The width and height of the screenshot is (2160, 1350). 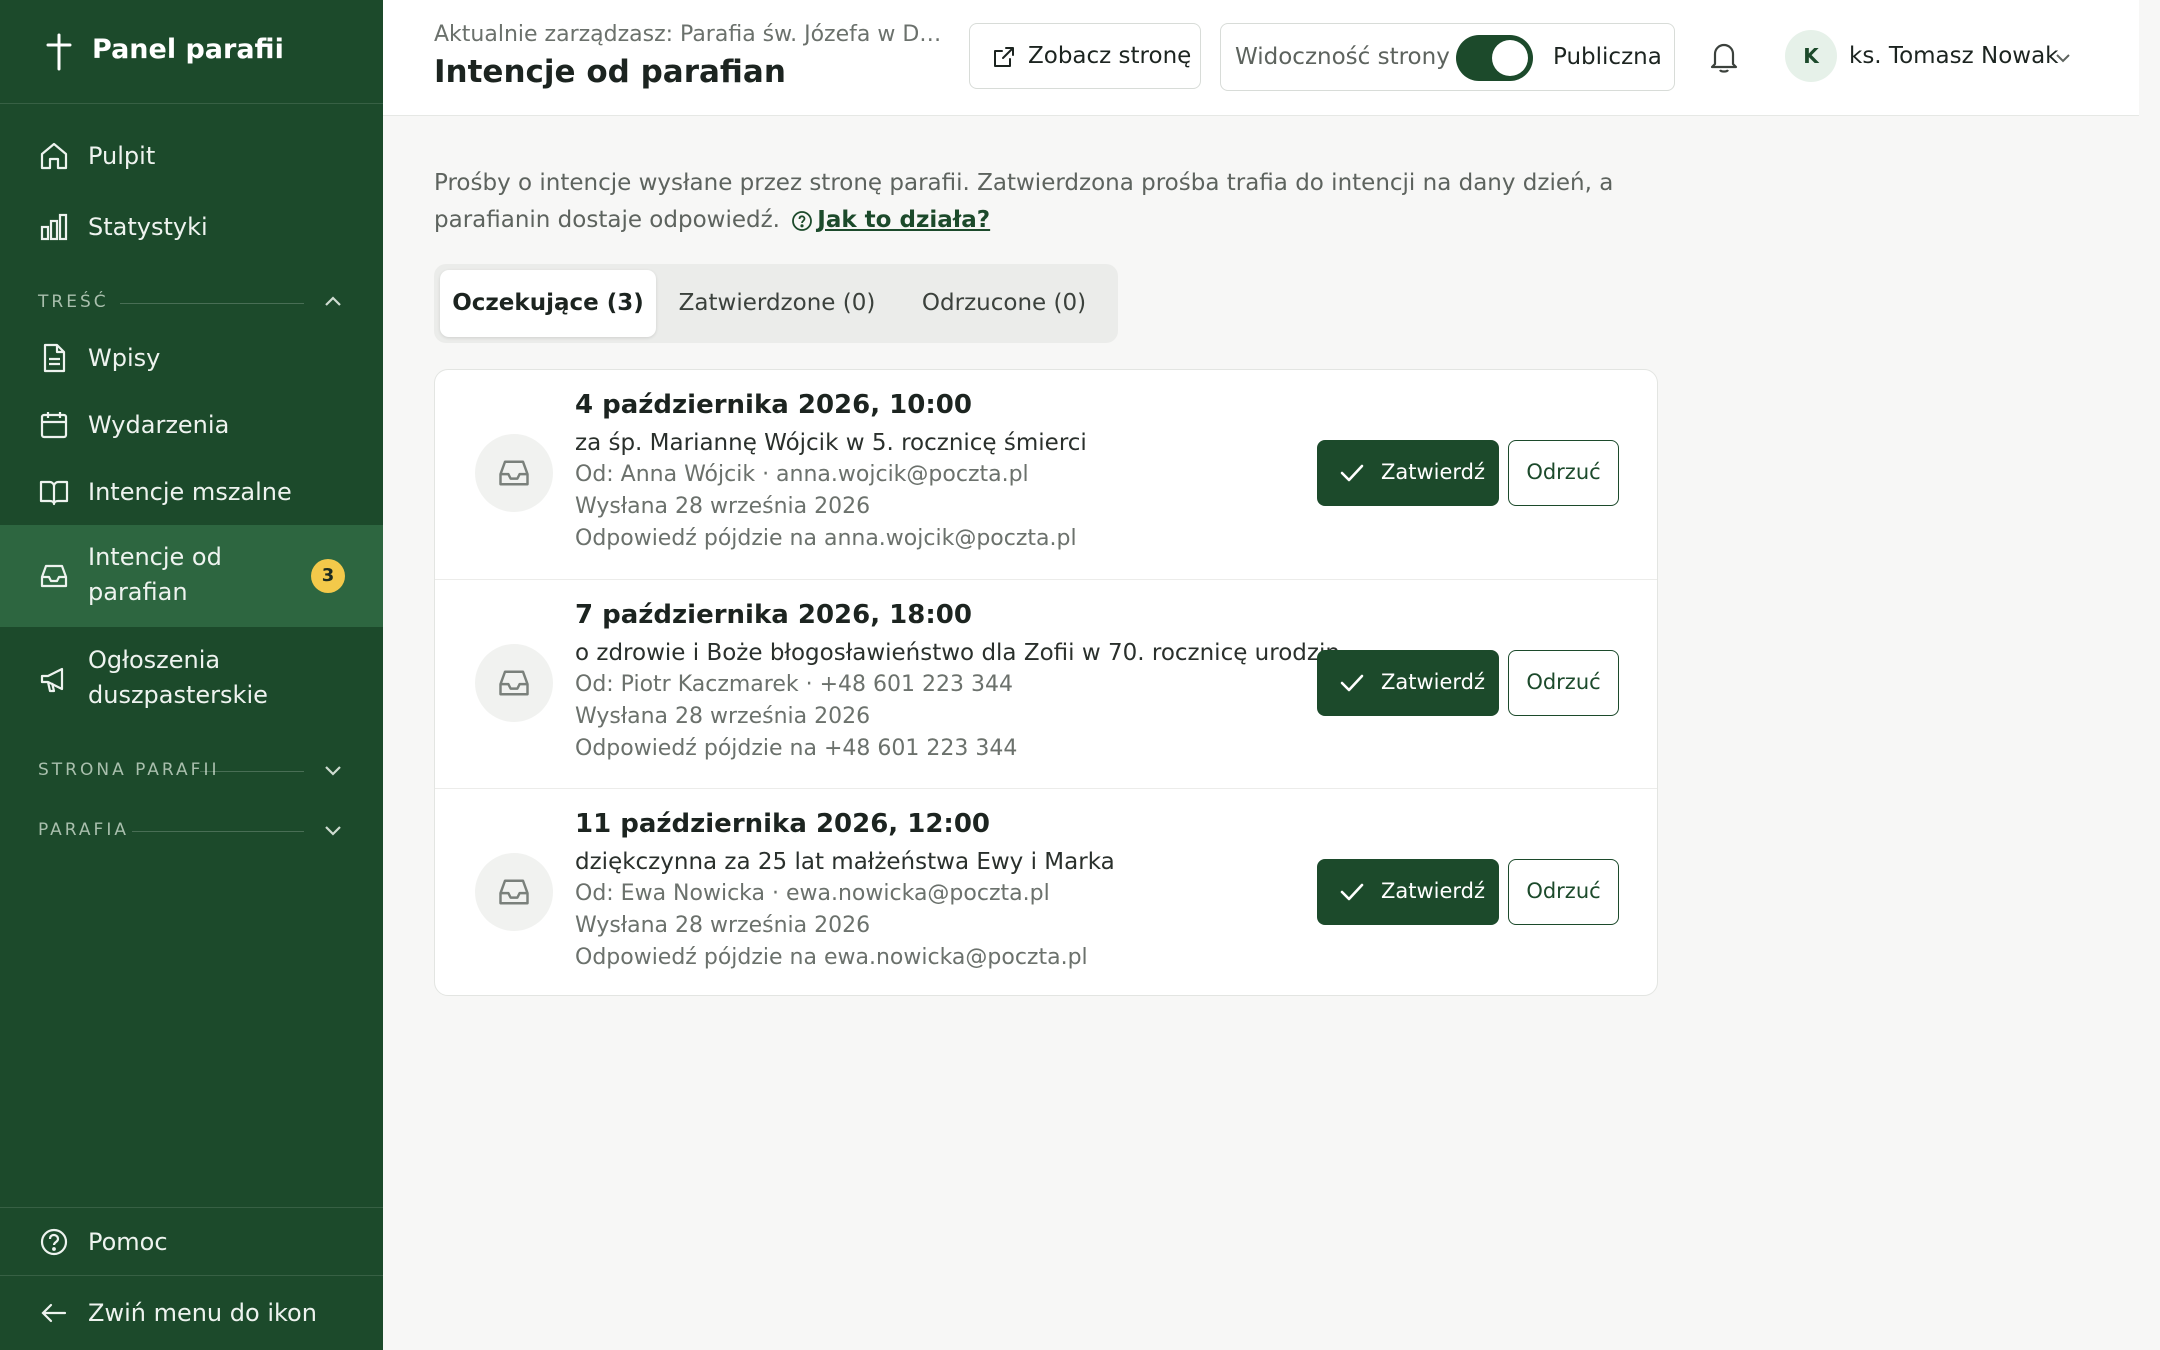 What do you see at coordinates (129, 770) in the screenshot?
I see `section-label: STRONA PARAFII` at bounding box center [129, 770].